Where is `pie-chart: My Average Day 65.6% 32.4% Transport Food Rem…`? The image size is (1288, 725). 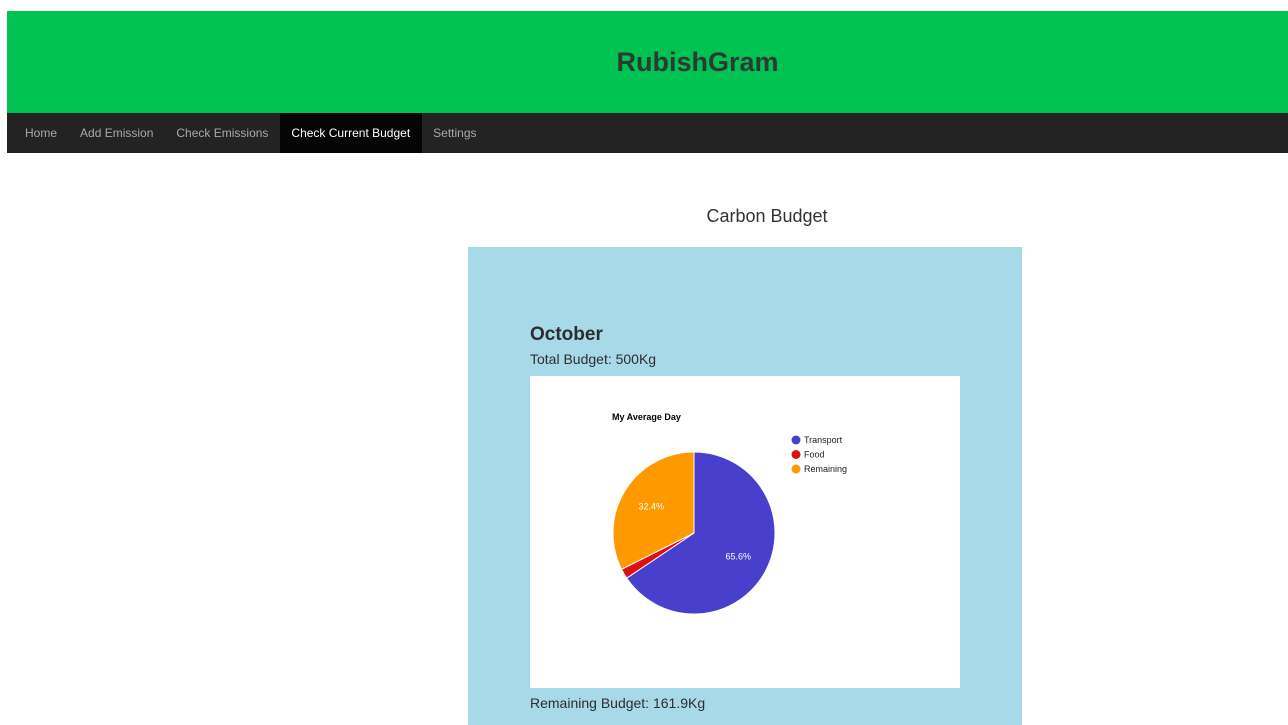 pie-chart: My Average Day 65.6% 32.4% Transport Food Rem… is located at coordinates (729, 513).